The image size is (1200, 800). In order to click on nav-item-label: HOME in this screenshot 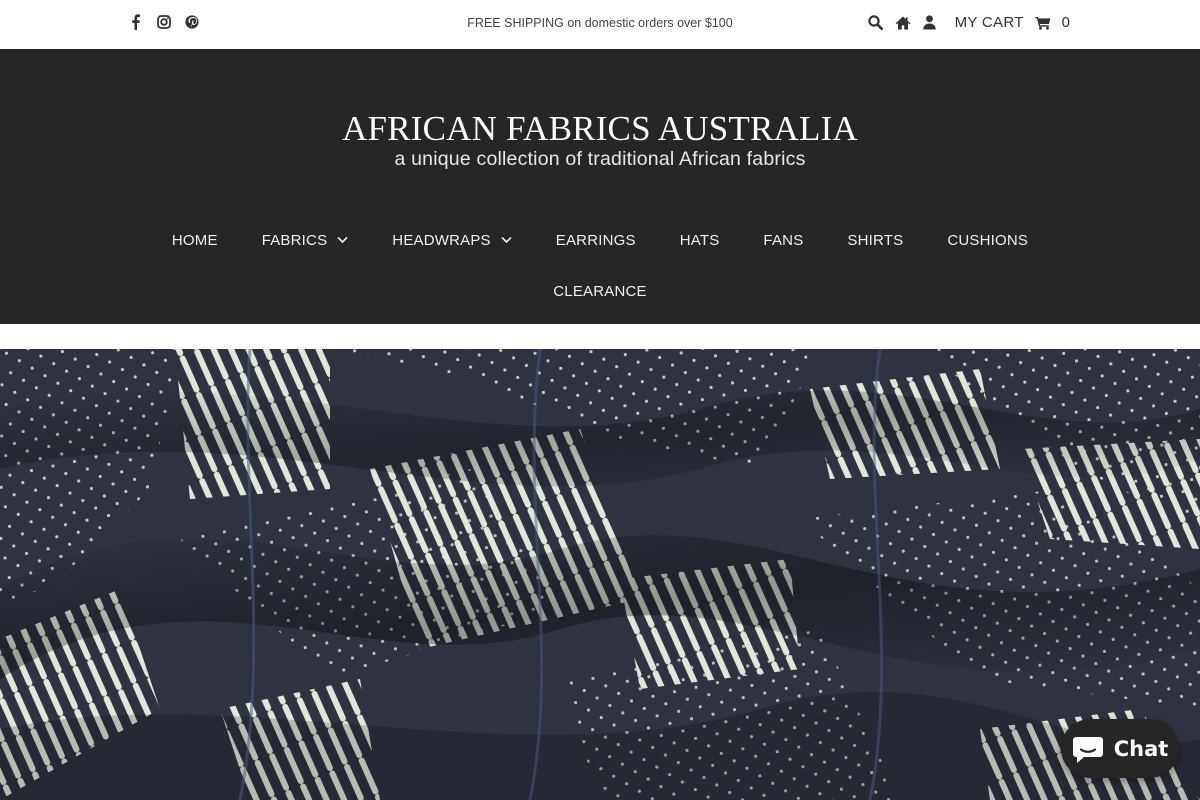, I will do `click(194, 240)`.